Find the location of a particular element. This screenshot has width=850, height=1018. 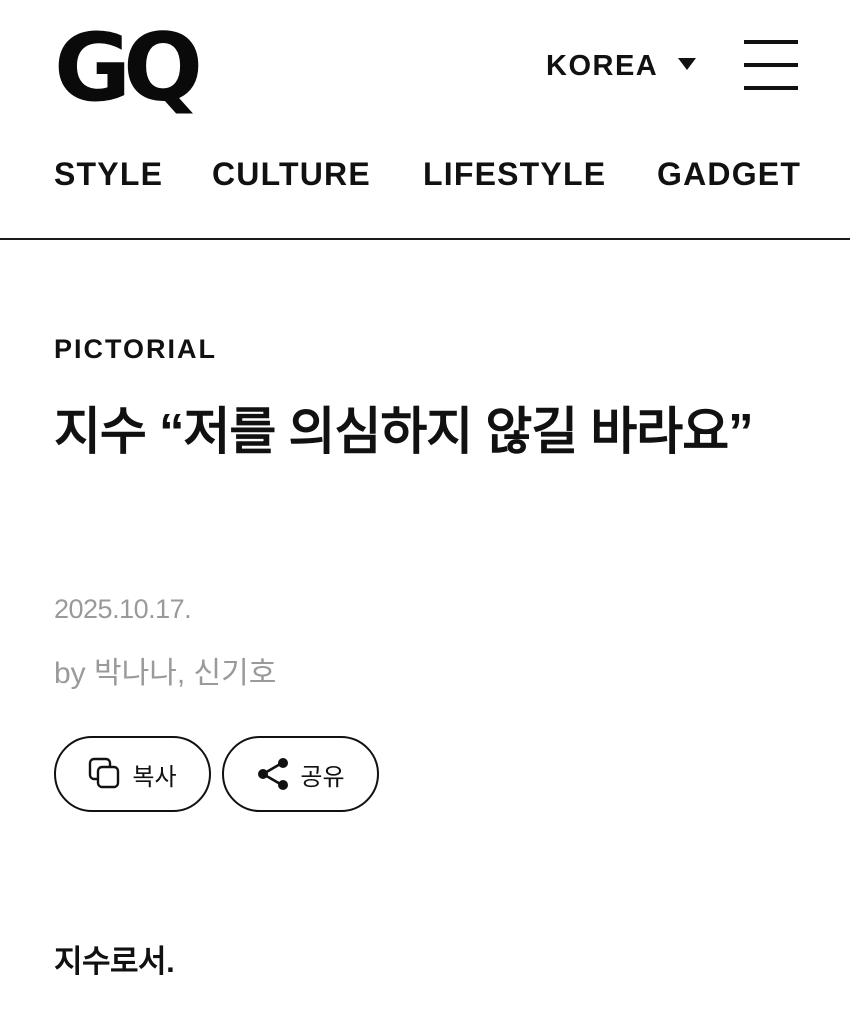

caret-down-icon is located at coordinates (687, 64).